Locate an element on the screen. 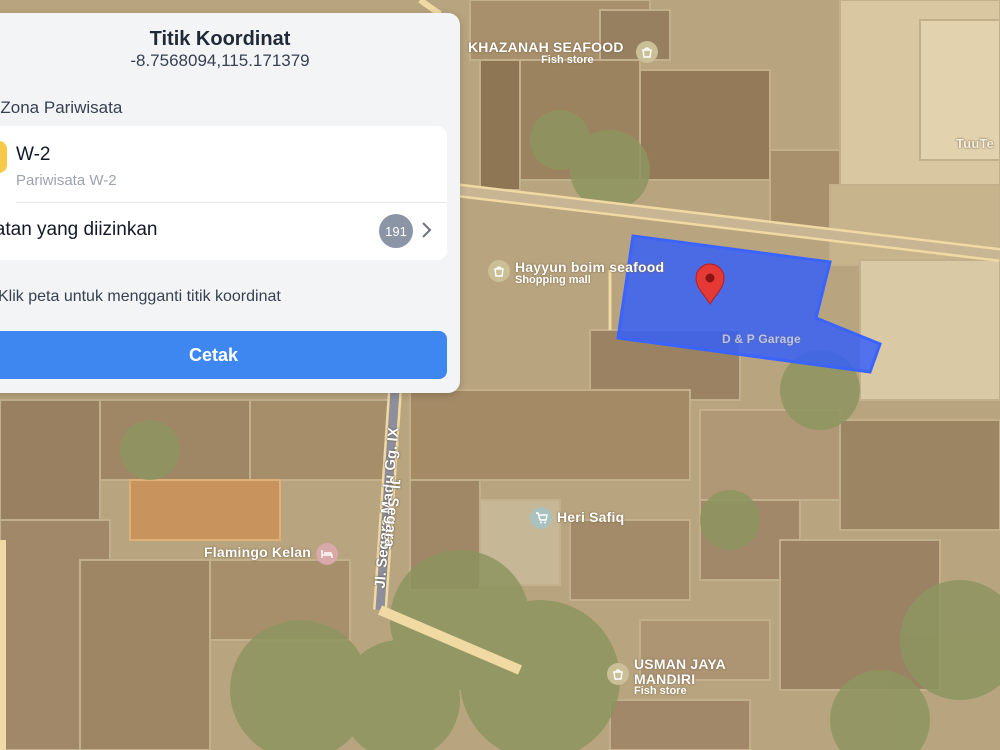 The height and width of the screenshot is (750, 1000). poi-name: D & P Garage is located at coordinates (761, 339).